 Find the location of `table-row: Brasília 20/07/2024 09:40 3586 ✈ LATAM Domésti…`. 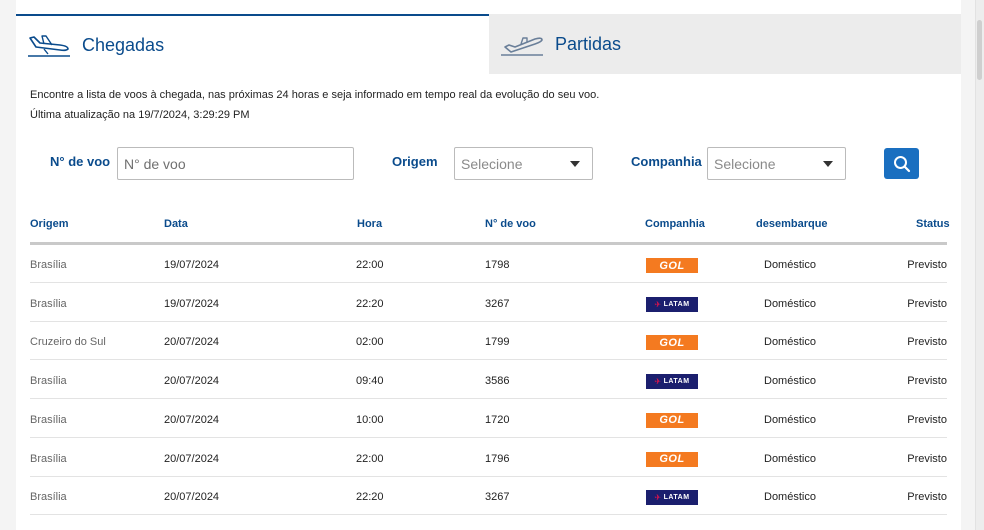

table-row: Brasília 20/07/2024 09:40 3586 ✈ LATAM Domésti… is located at coordinates (488, 380).